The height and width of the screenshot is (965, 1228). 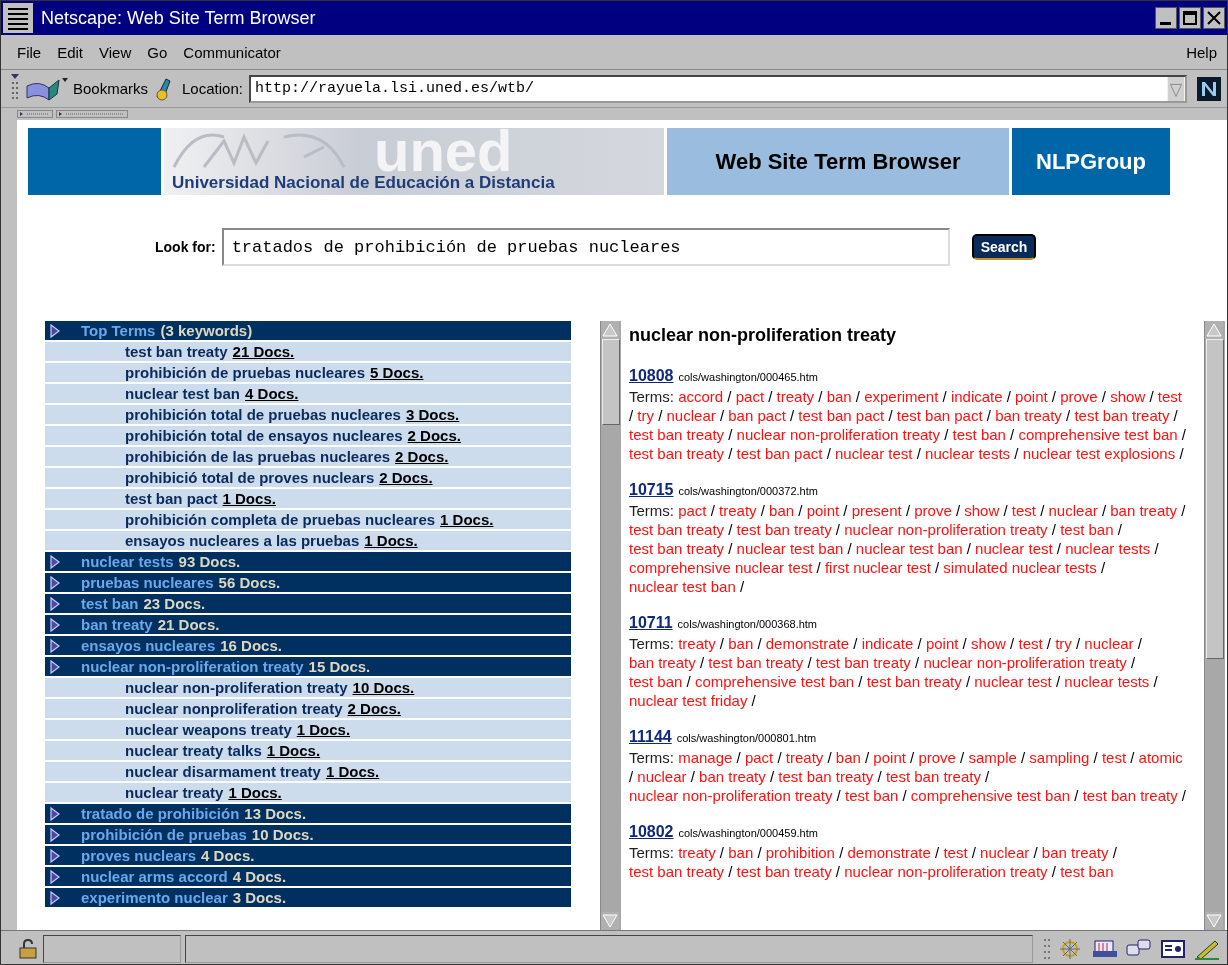 What do you see at coordinates (1020, 567) in the screenshot?
I see `term-link: simulated nuclear tests` at bounding box center [1020, 567].